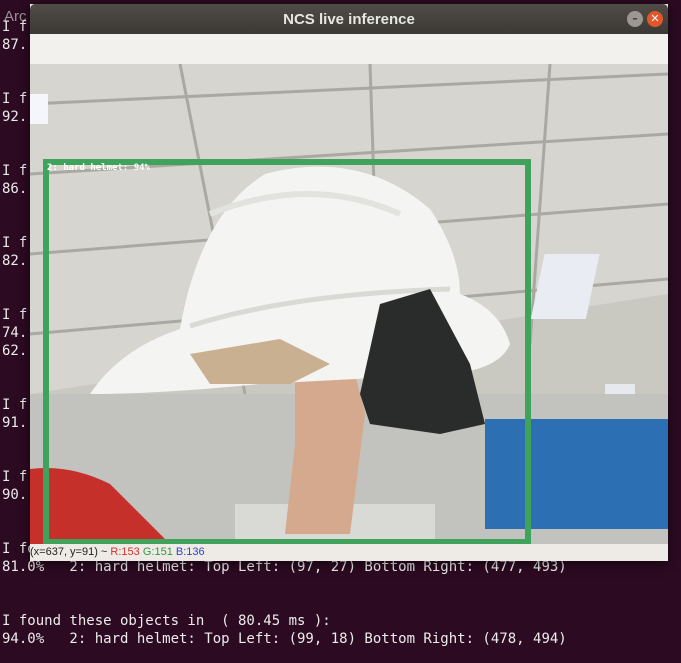 The image size is (681, 663). I want to click on status-coordinates: (x=637, y=91) ~, so click(70, 552).